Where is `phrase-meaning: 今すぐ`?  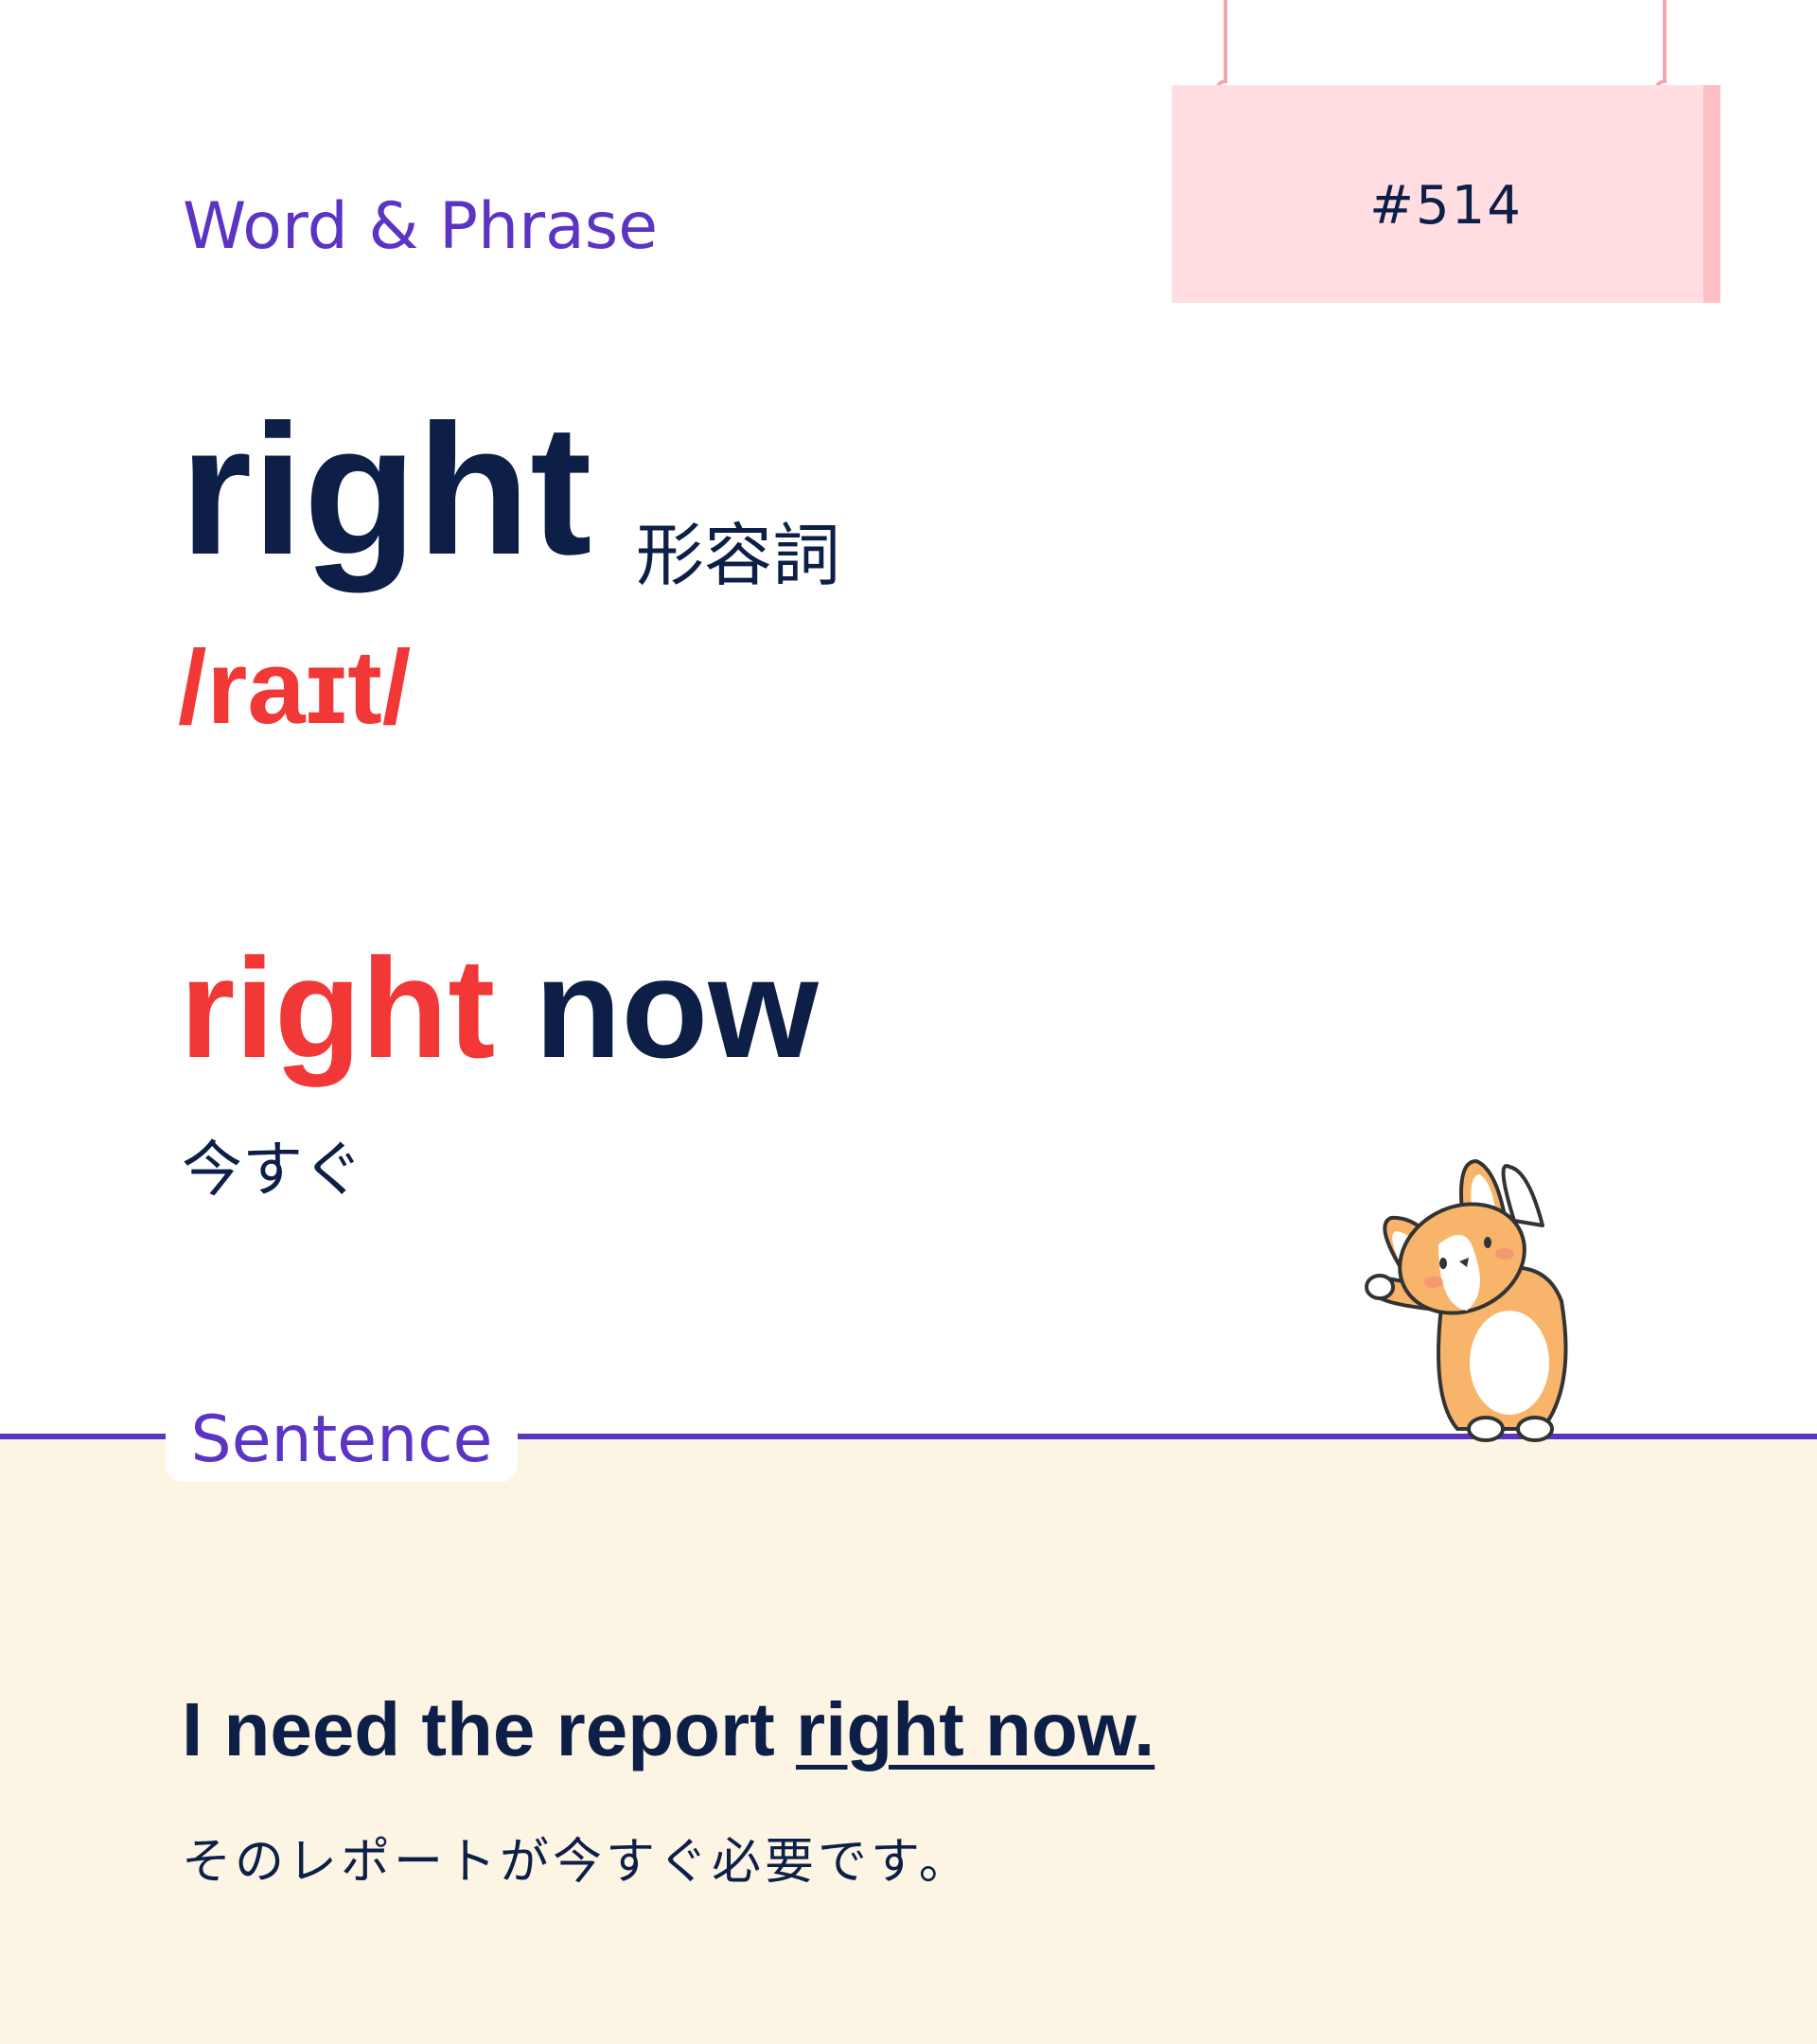
phrase-meaning: 今すぐ is located at coordinates (272, 1171).